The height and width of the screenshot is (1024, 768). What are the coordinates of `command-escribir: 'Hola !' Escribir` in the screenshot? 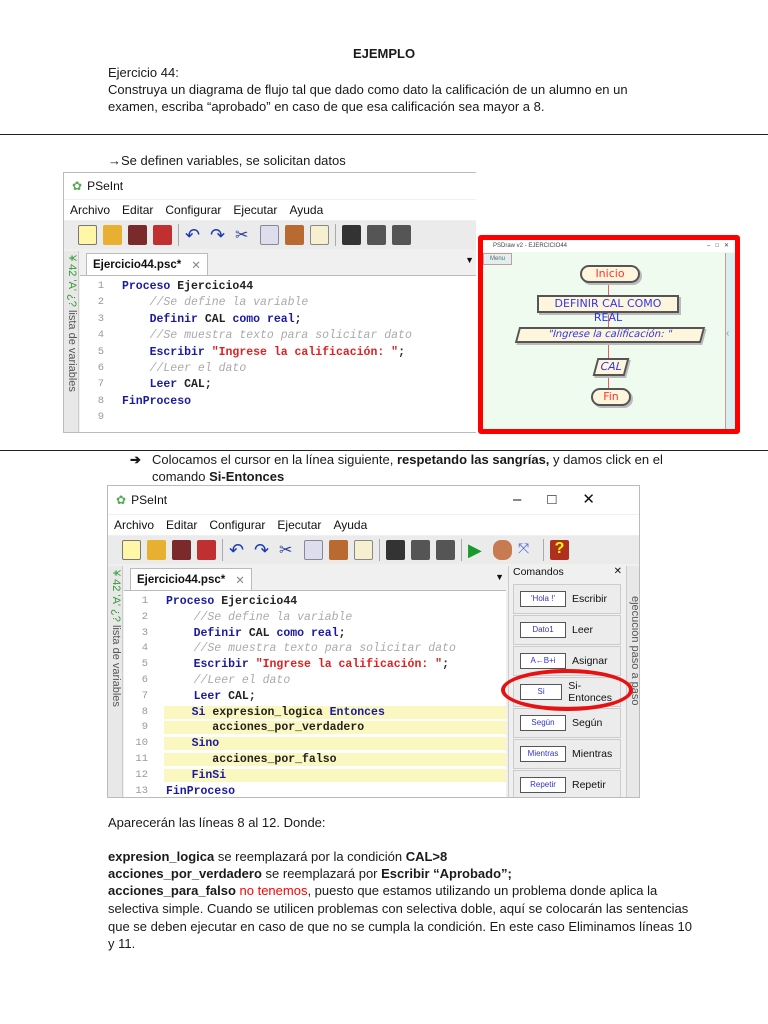 It's located at (567, 599).